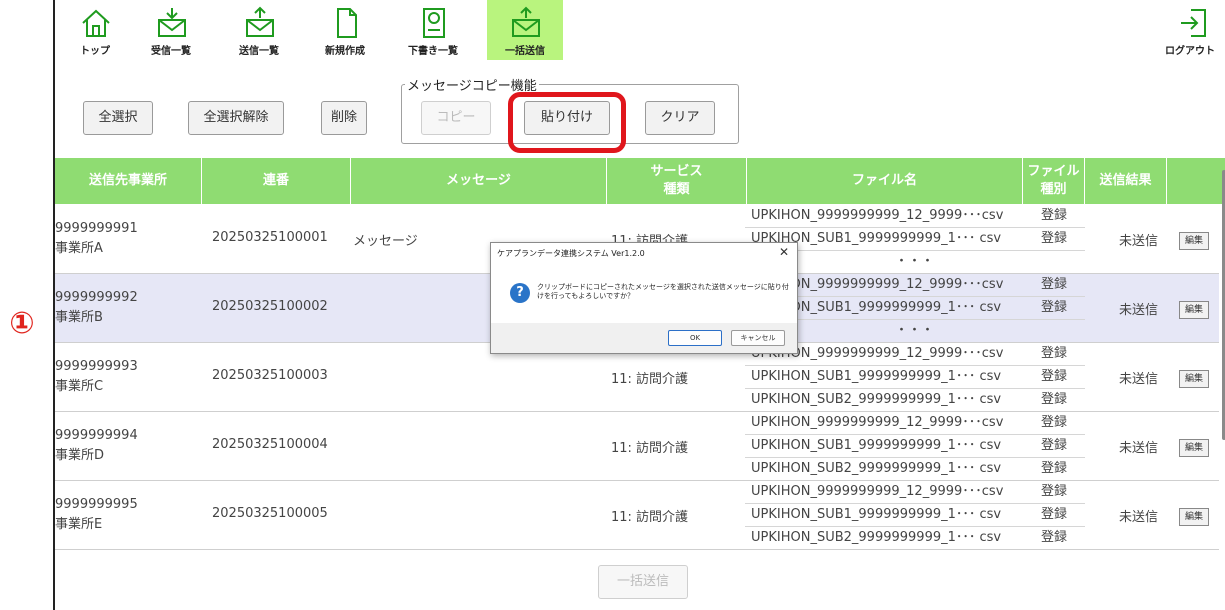 Image resolution: width=1225 pixels, height=610 pixels. I want to click on delete-button: 削除, so click(344, 118).